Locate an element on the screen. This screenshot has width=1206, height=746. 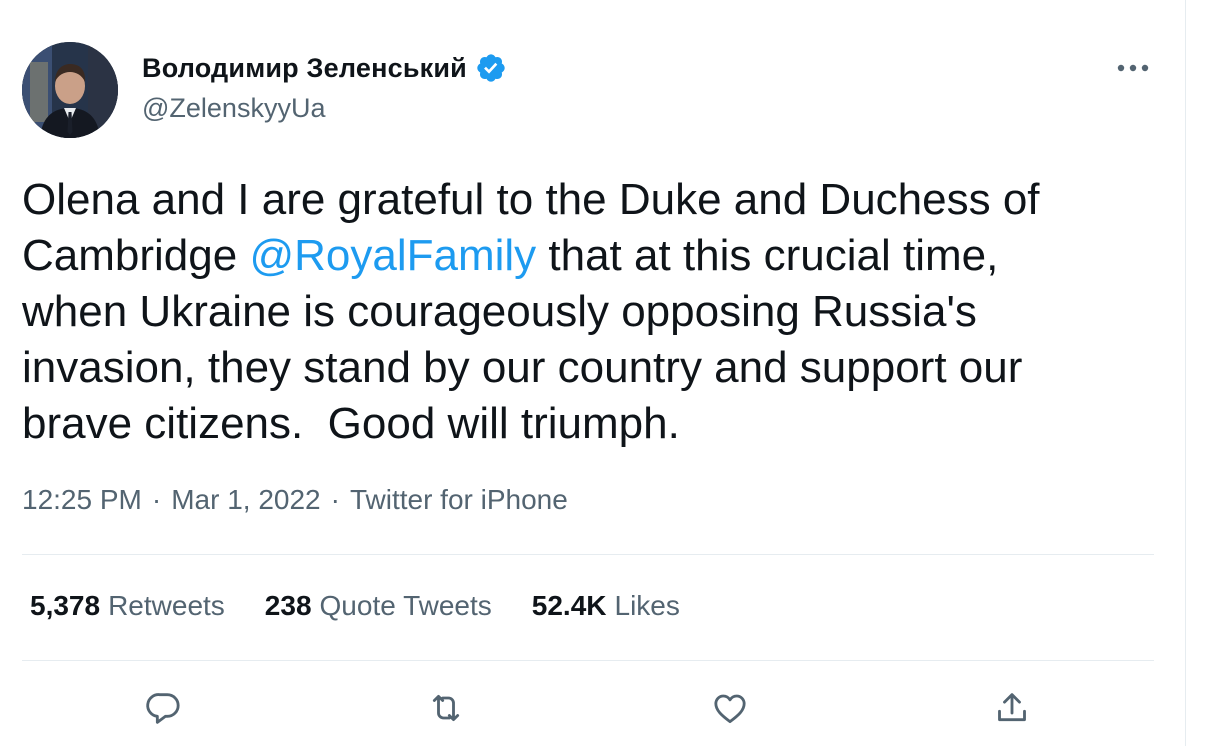
more-horizontal-icon is located at coordinates (1133, 68).